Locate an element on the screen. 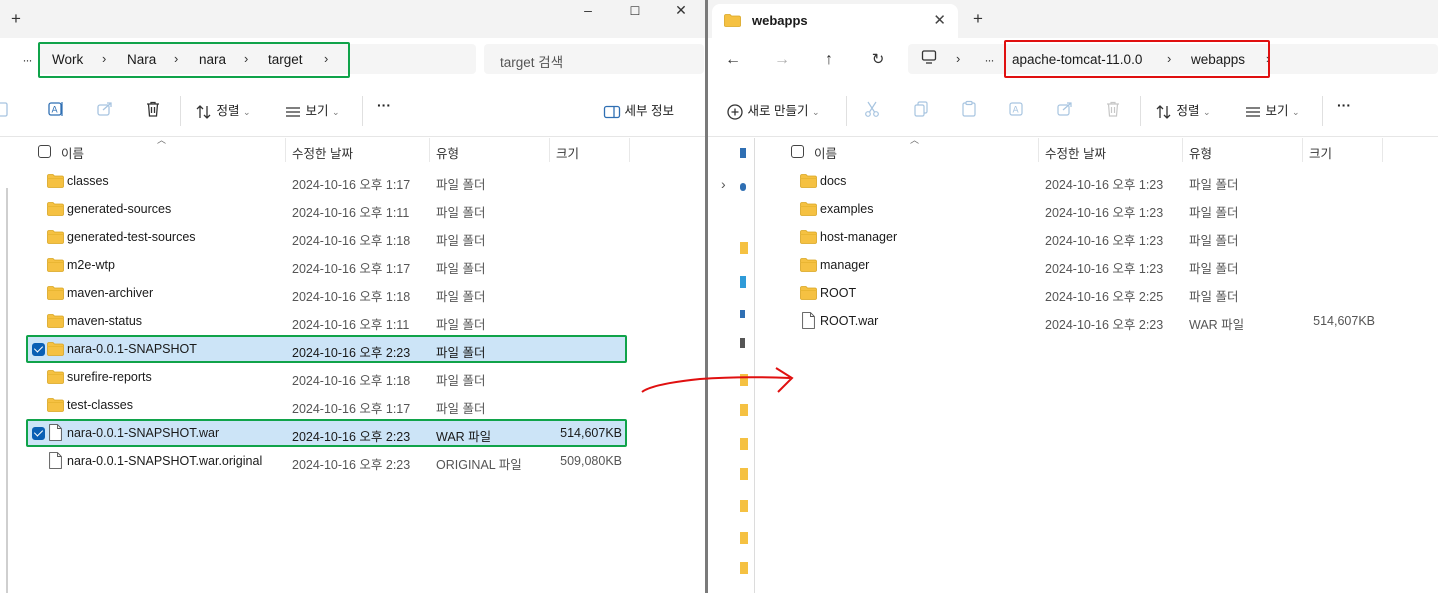 The height and width of the screenshot is (593, 1438). left-titlebar: + – ☐ ✕ is located at coordinates (352, 19).